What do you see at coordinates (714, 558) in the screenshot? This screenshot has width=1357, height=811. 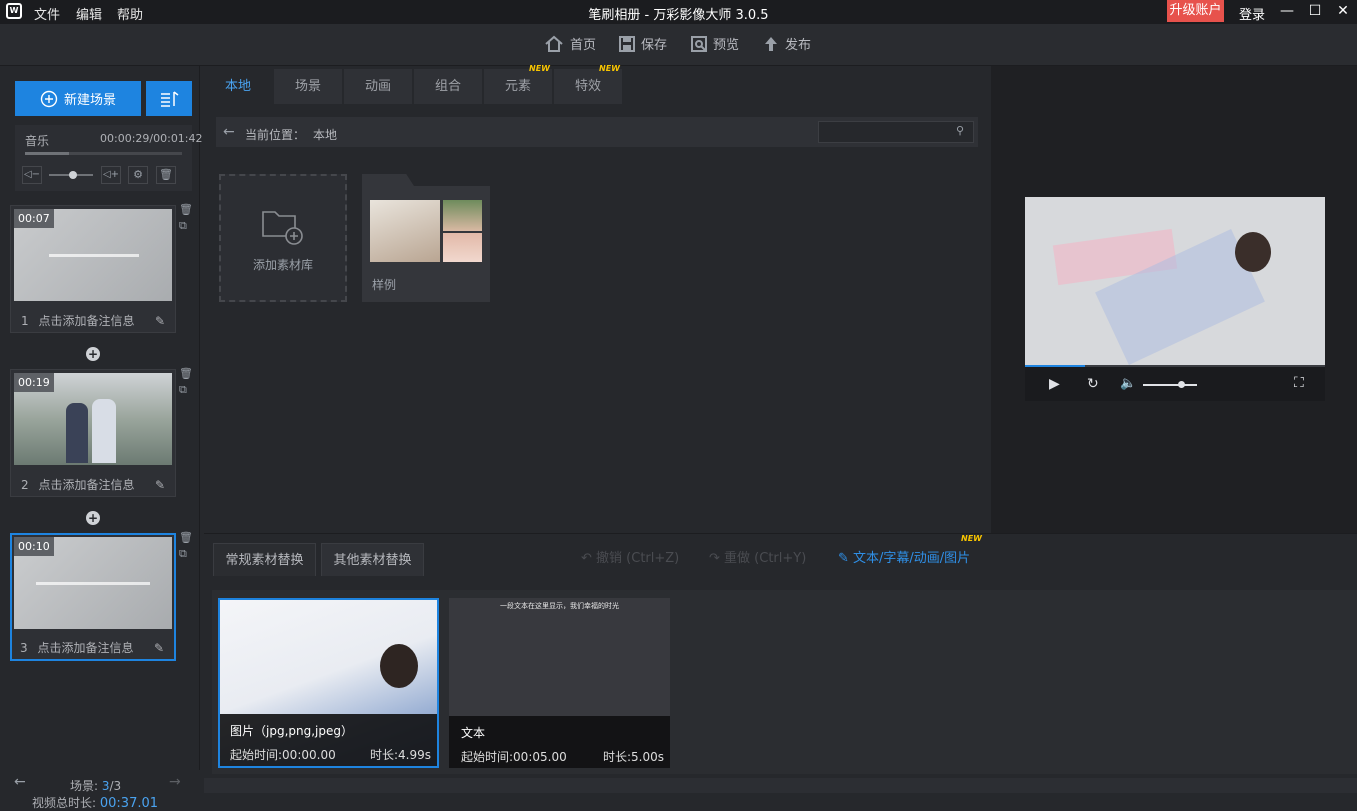 I see `redo-icon: ↷` at bounding box center [714, 558].